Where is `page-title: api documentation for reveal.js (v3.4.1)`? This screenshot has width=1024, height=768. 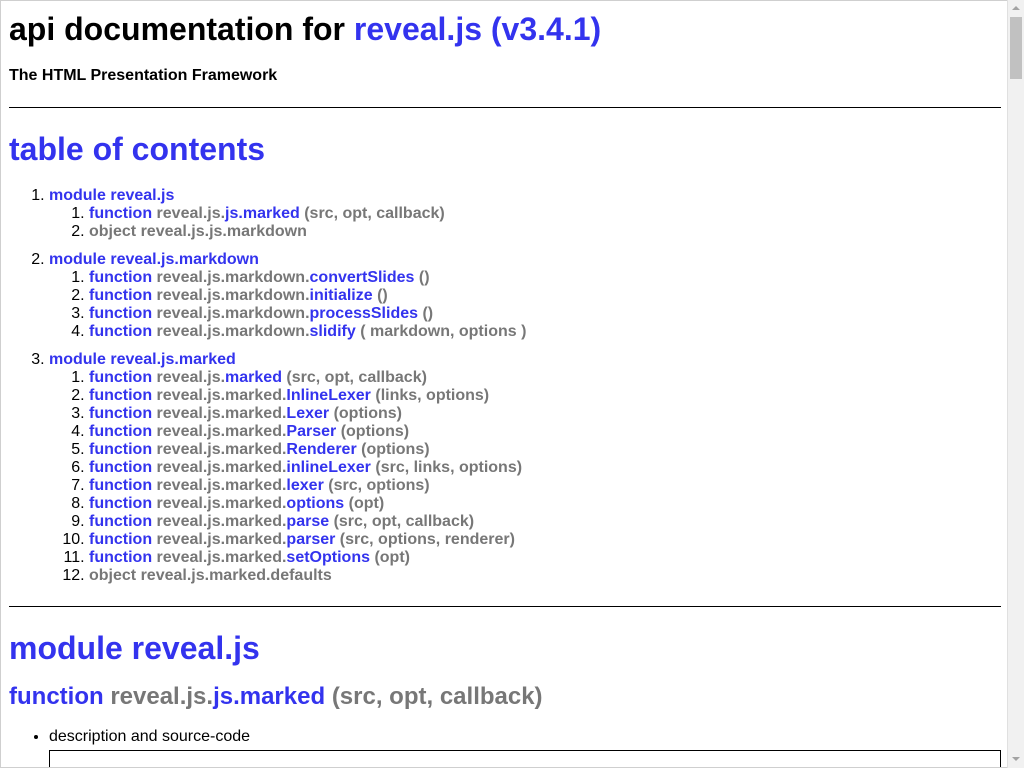 page-title: api documentation for reveal.js (v3.4.1) is located at coordinates (505, 29).